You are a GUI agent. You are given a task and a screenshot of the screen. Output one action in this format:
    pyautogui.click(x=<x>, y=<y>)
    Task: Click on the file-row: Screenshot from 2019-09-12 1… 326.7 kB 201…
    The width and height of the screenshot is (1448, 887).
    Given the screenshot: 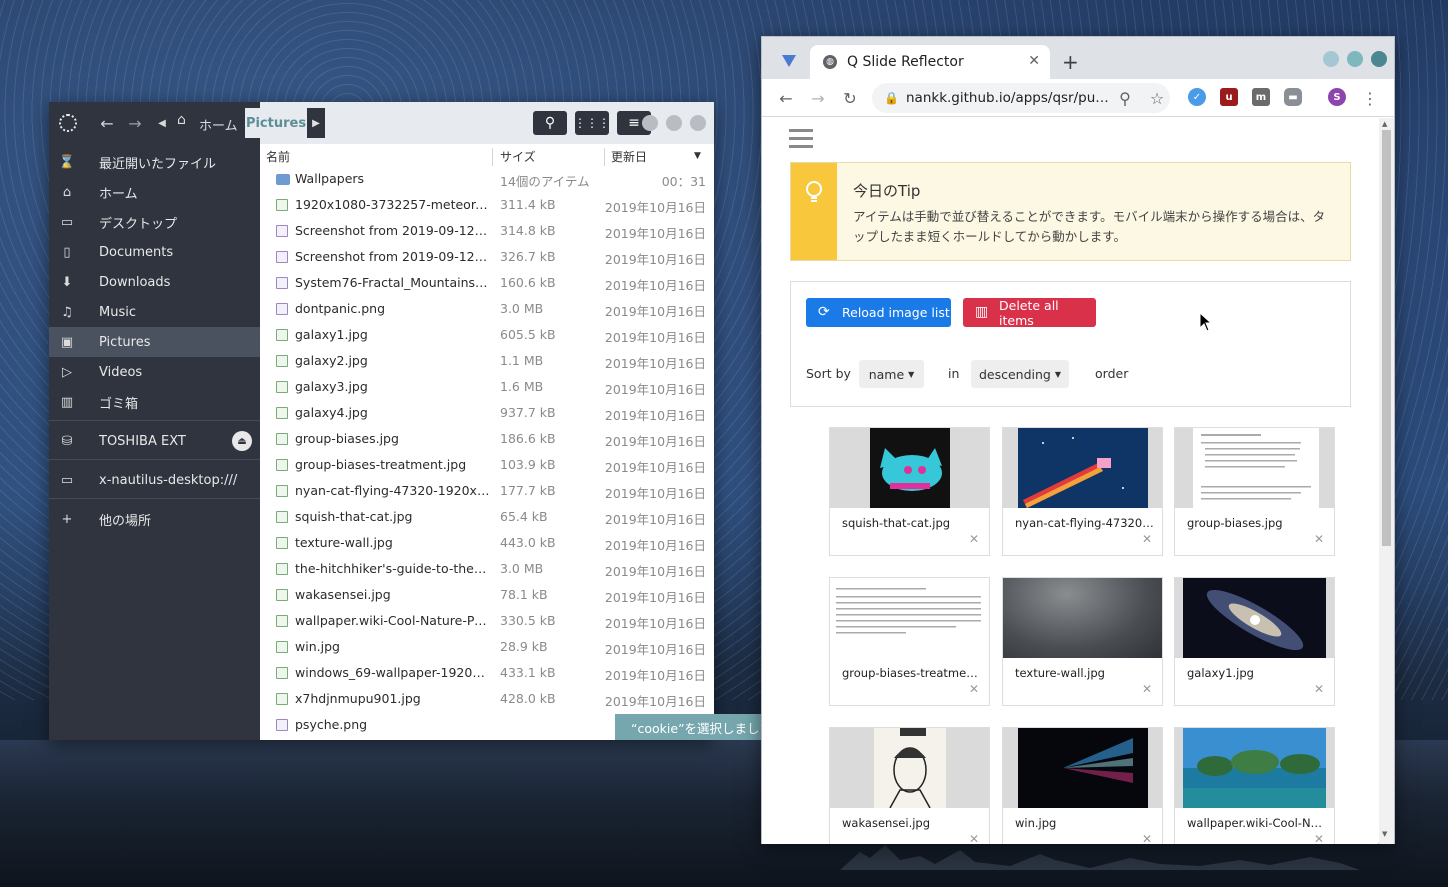 What is the action you would take?
    pyautogui.click(x=487, y=257)
    